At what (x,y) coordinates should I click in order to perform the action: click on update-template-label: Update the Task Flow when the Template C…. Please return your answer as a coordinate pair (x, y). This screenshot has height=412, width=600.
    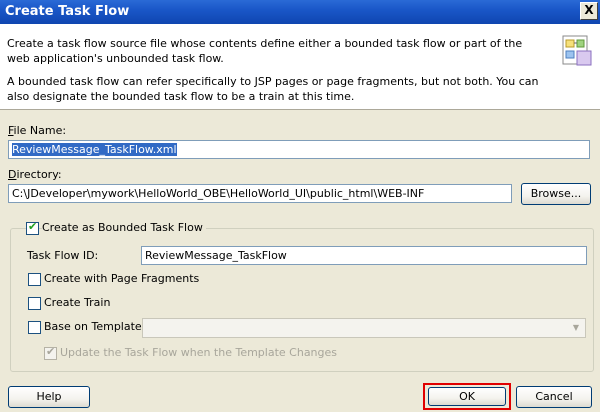
    Looking at the image, I should click on (199, 352).